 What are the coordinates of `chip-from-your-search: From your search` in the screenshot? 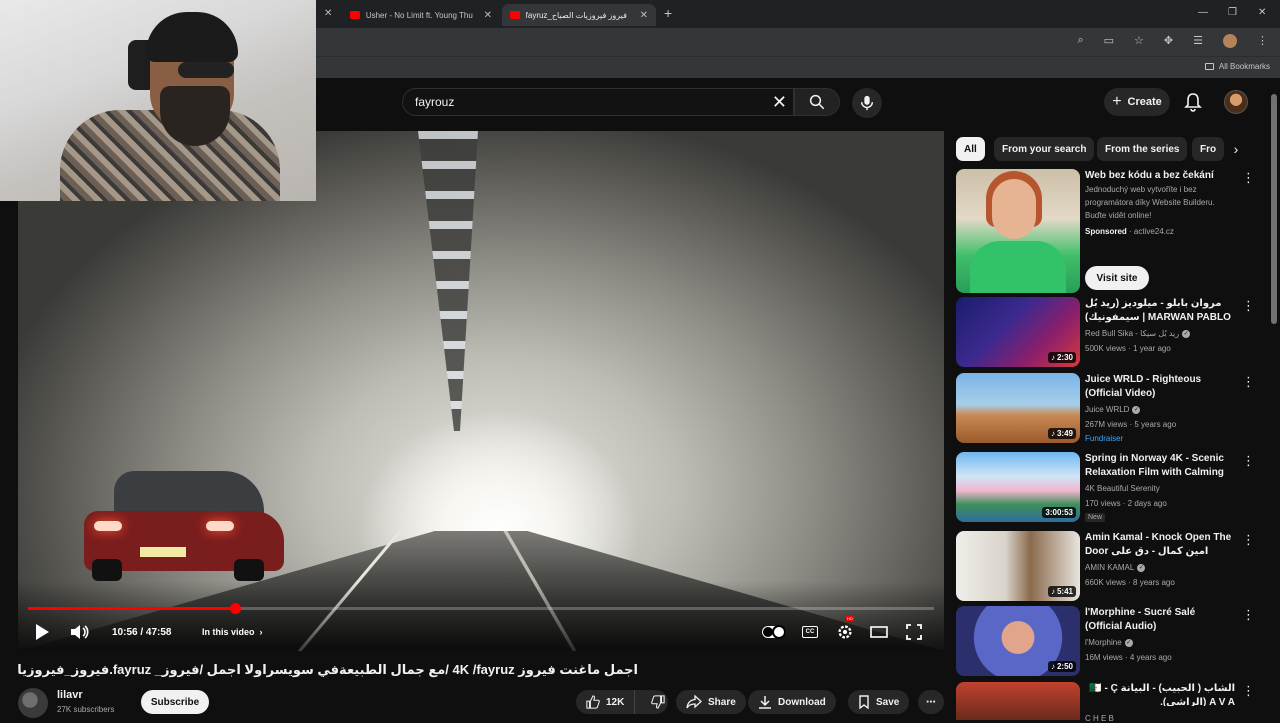 It's located at (1044, 149).